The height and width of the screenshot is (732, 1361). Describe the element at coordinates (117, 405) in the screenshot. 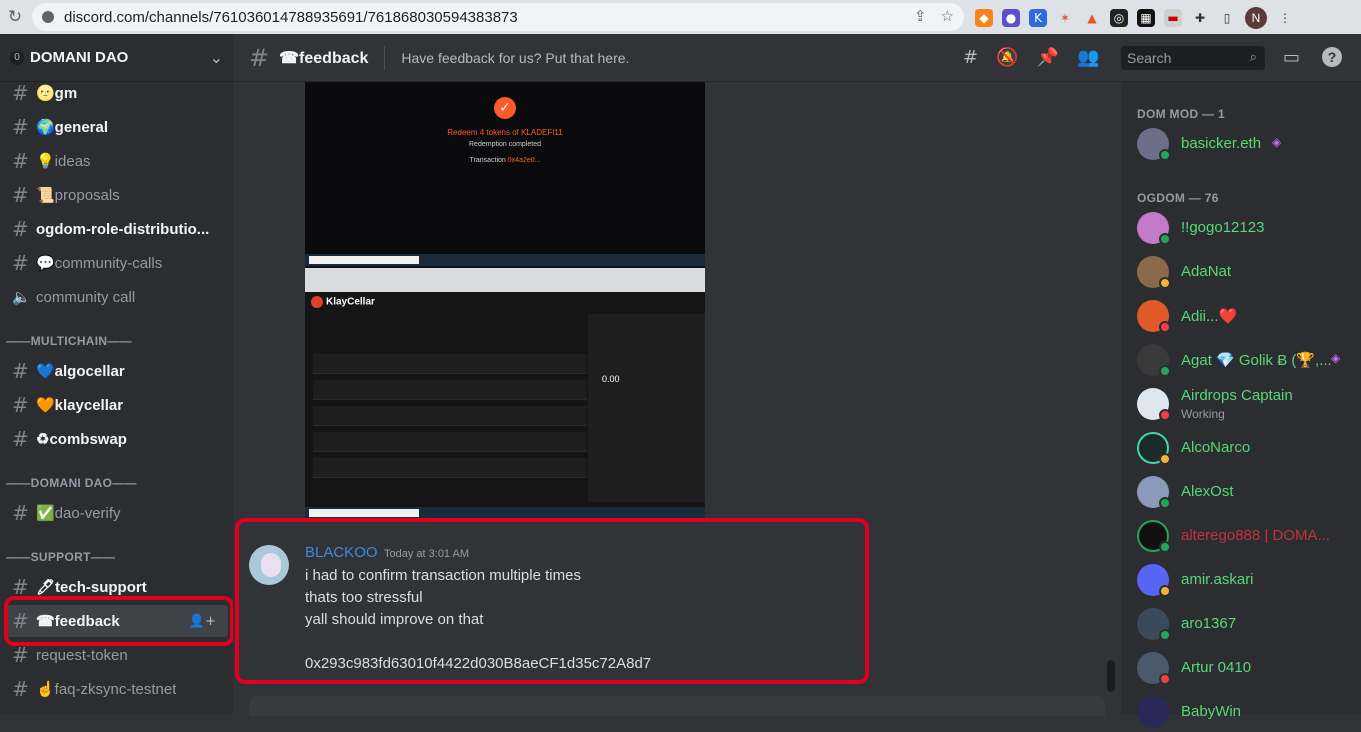

I see `channel-klaycellar: # 🧡klaycellar` at that location.